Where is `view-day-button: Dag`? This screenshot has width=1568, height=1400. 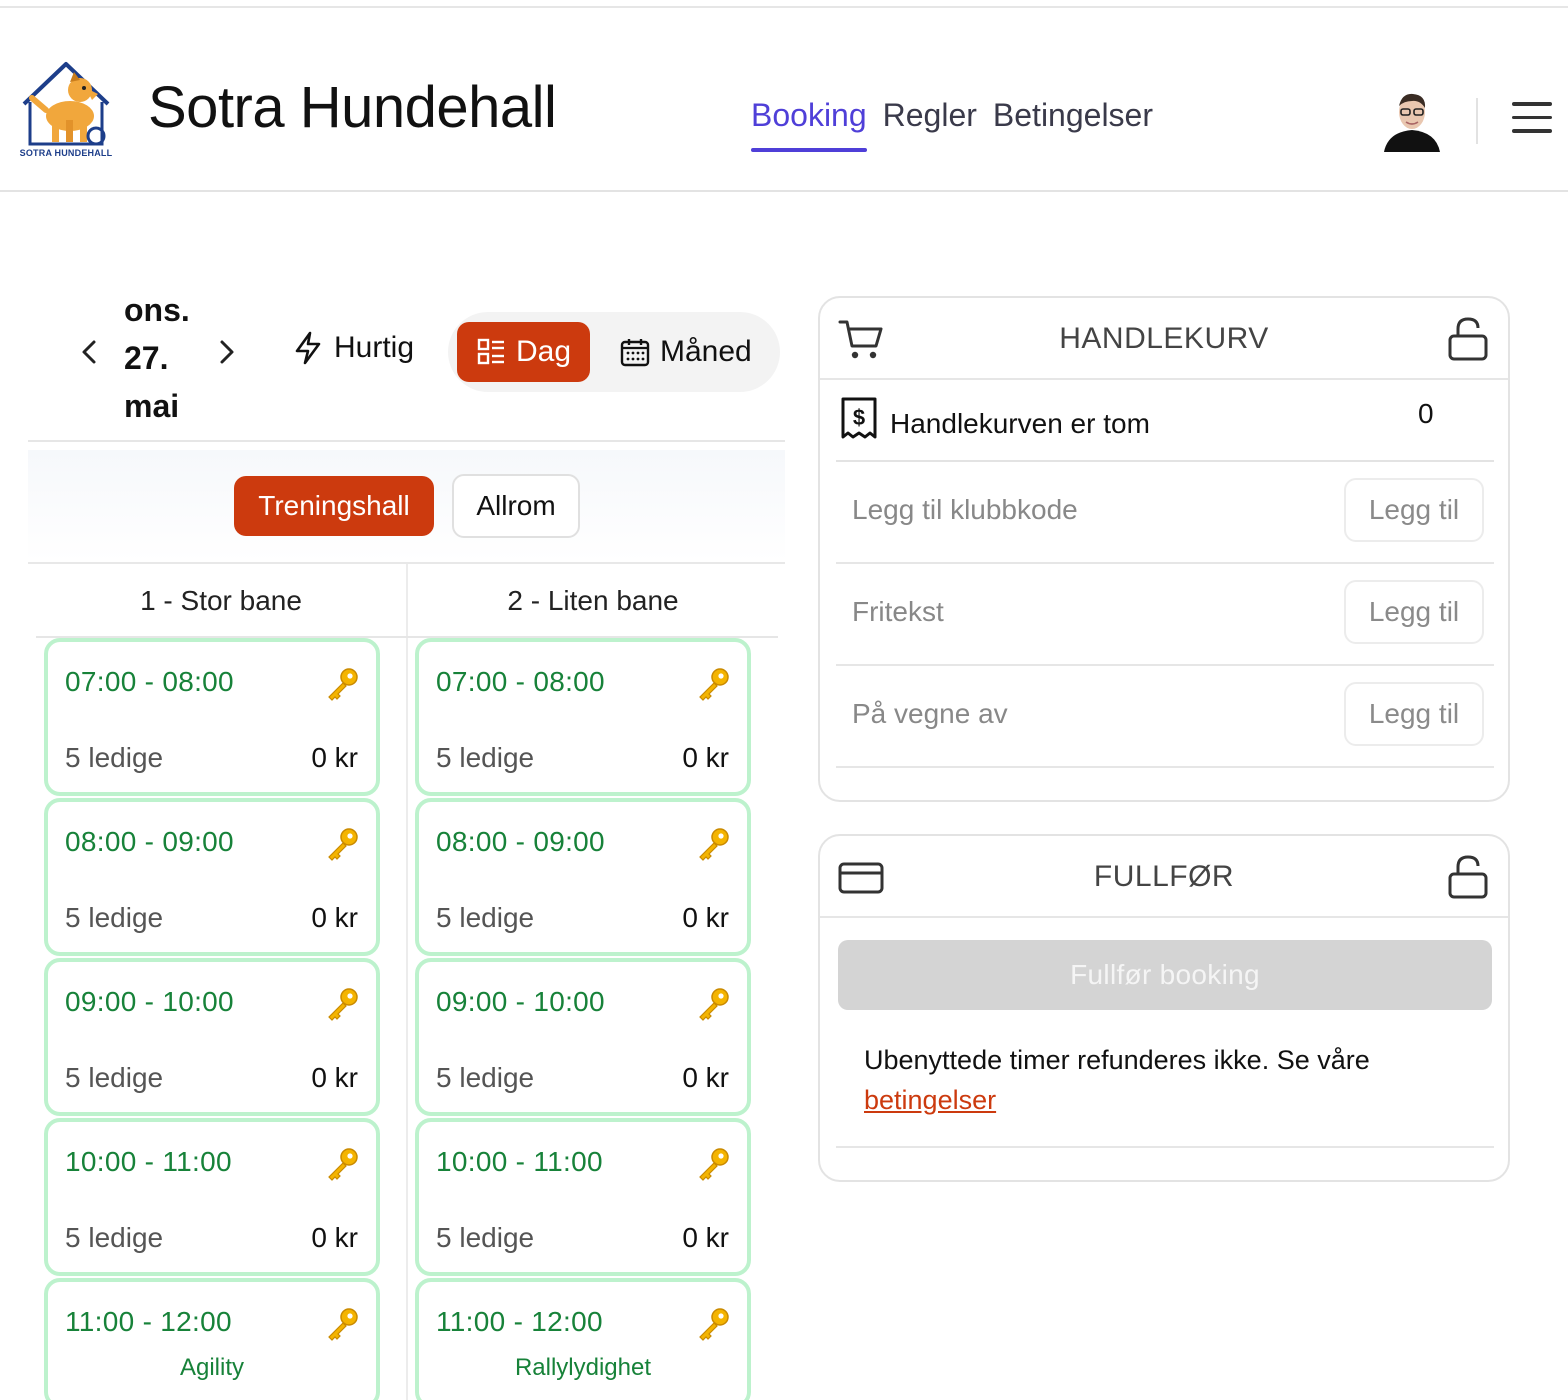 view-day-button: Dag is located at coordinates (523, 352).